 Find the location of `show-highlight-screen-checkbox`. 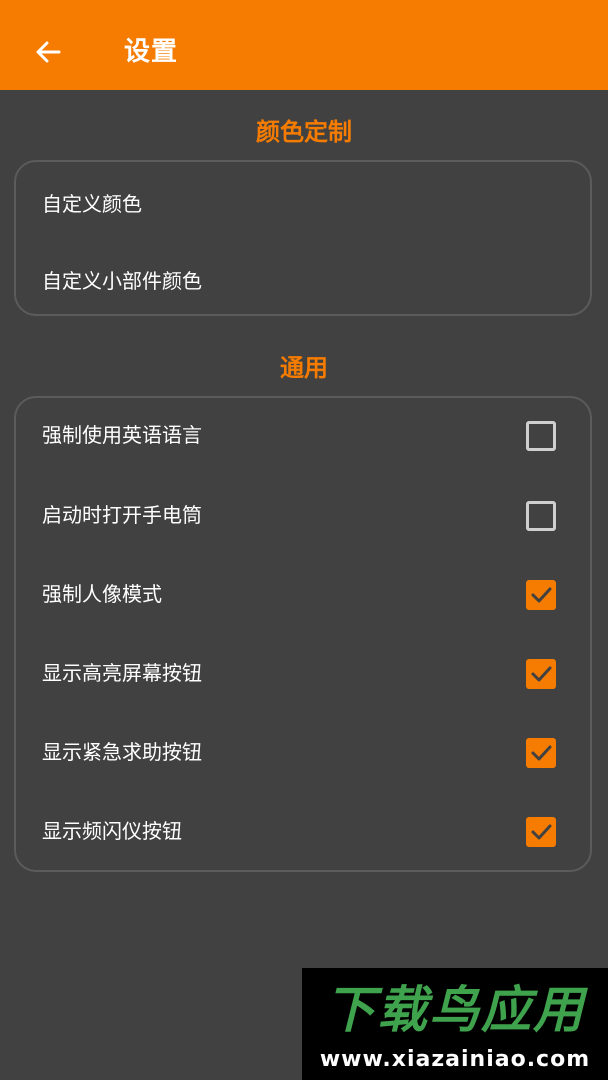

show-highlight-screen-checkbox is located at coordinates (541, 674).